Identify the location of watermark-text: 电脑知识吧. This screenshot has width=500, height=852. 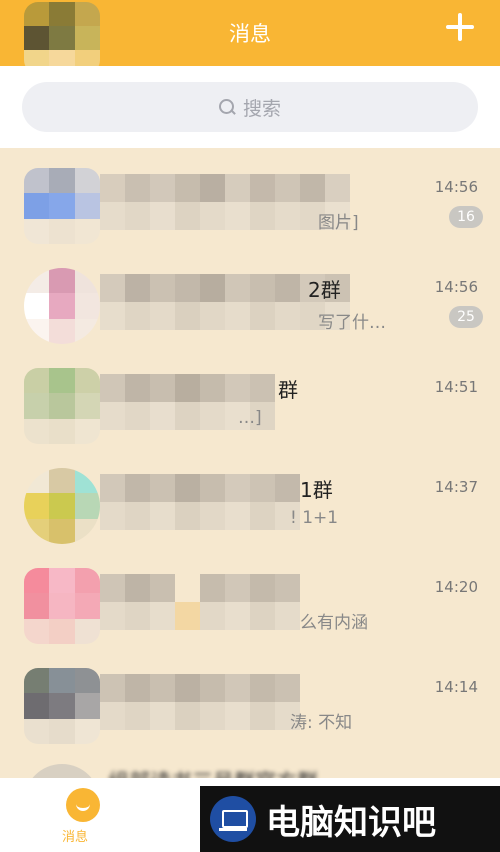
(351, 822).